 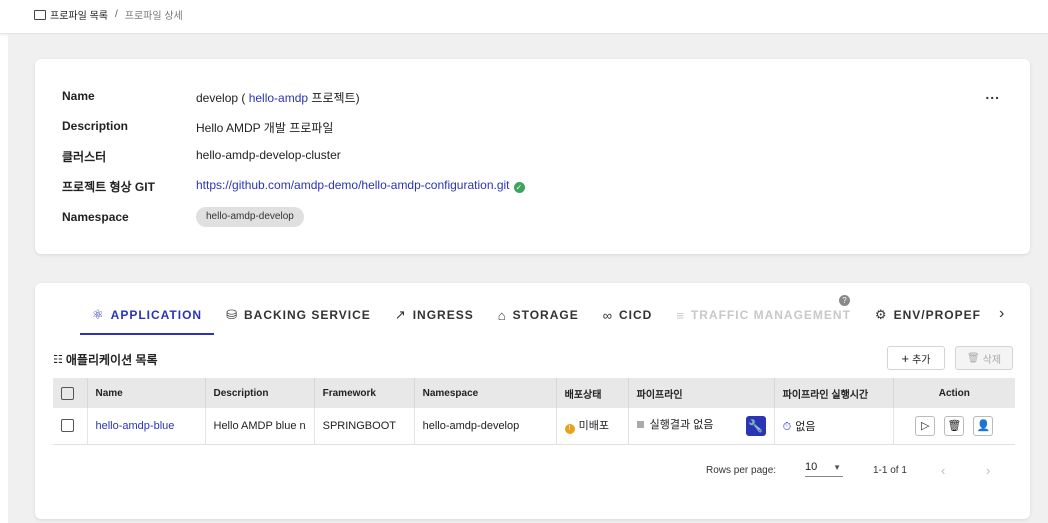 What do you see at coordinates (307, 315) in the screenshot?
I see `tab-label: BACKING SERVICE` at bounding box center [307, 315].